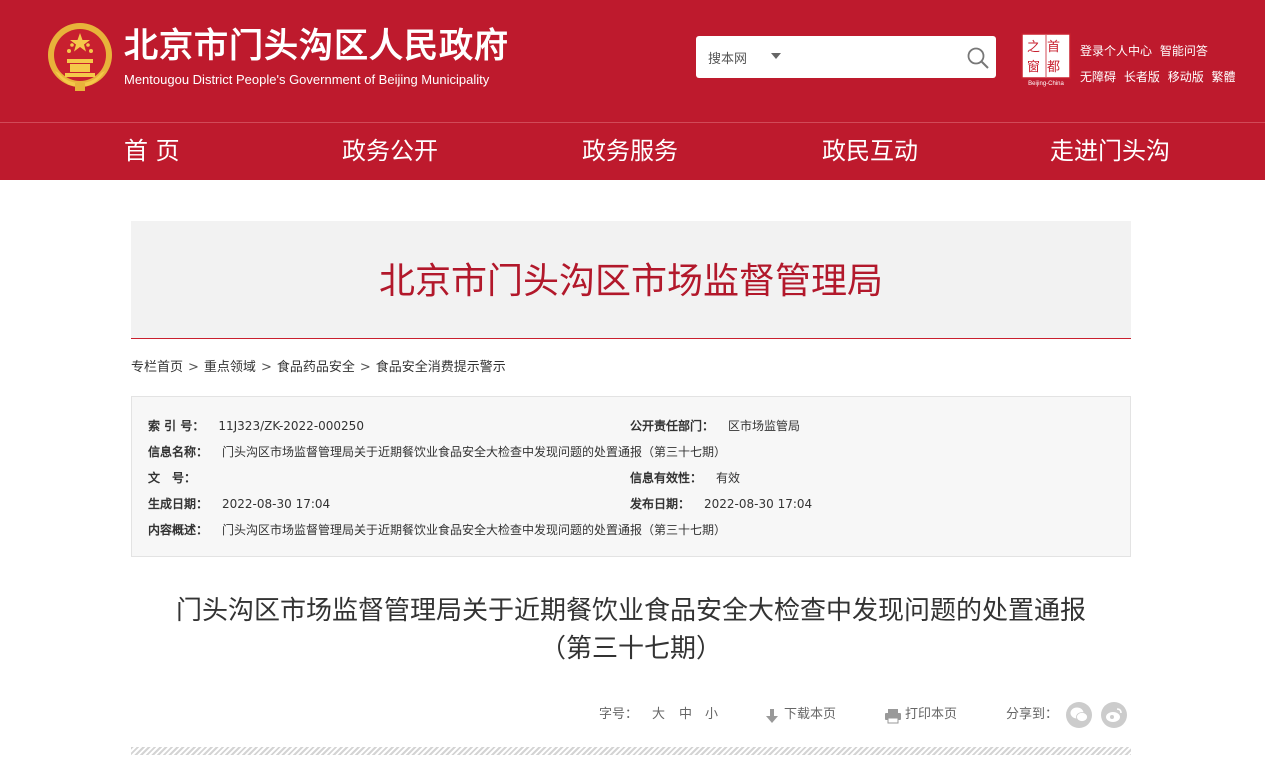 The width and height of the screenshot is (1265, 771). I want to click on article-tools: 字号： 大 中 小 下载本页 打印本页 分享到：, so click(632, 715).